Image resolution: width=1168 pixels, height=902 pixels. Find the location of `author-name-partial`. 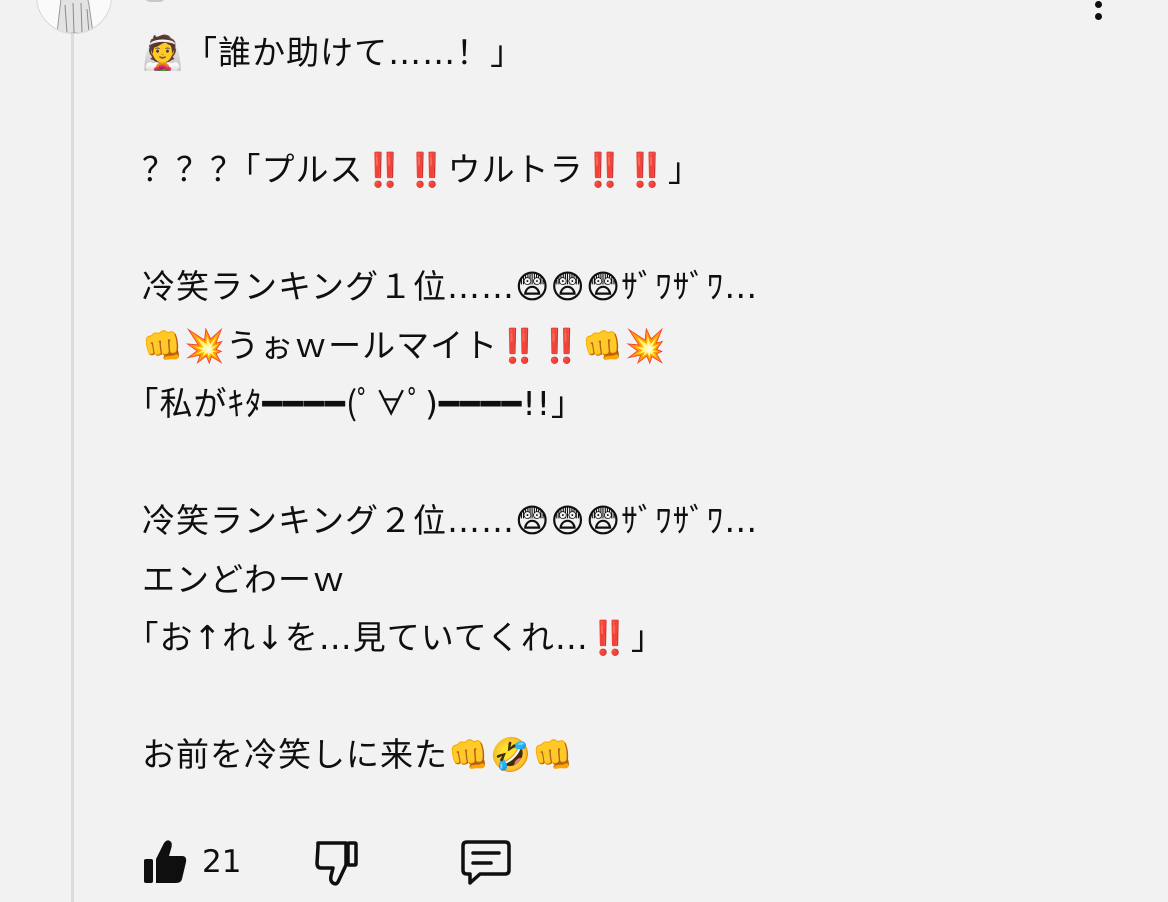

author-name-partial is located at coordinates (155, 1).